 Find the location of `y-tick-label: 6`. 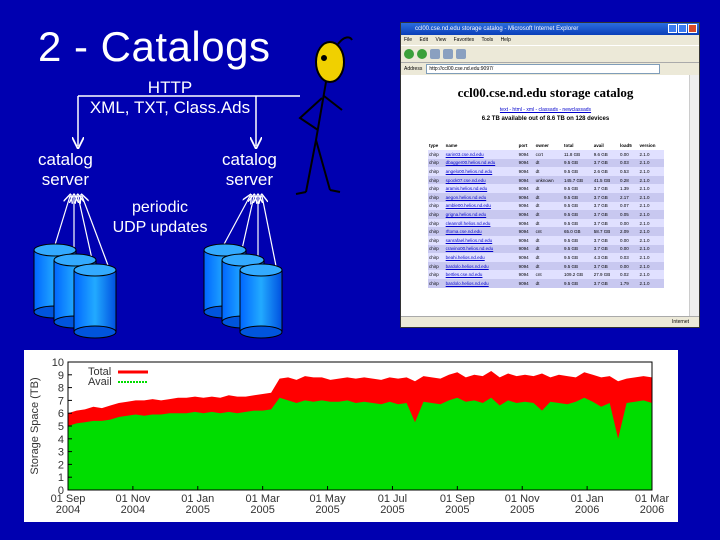

y-tick-label: 6 is located at coordinates (61, 414).